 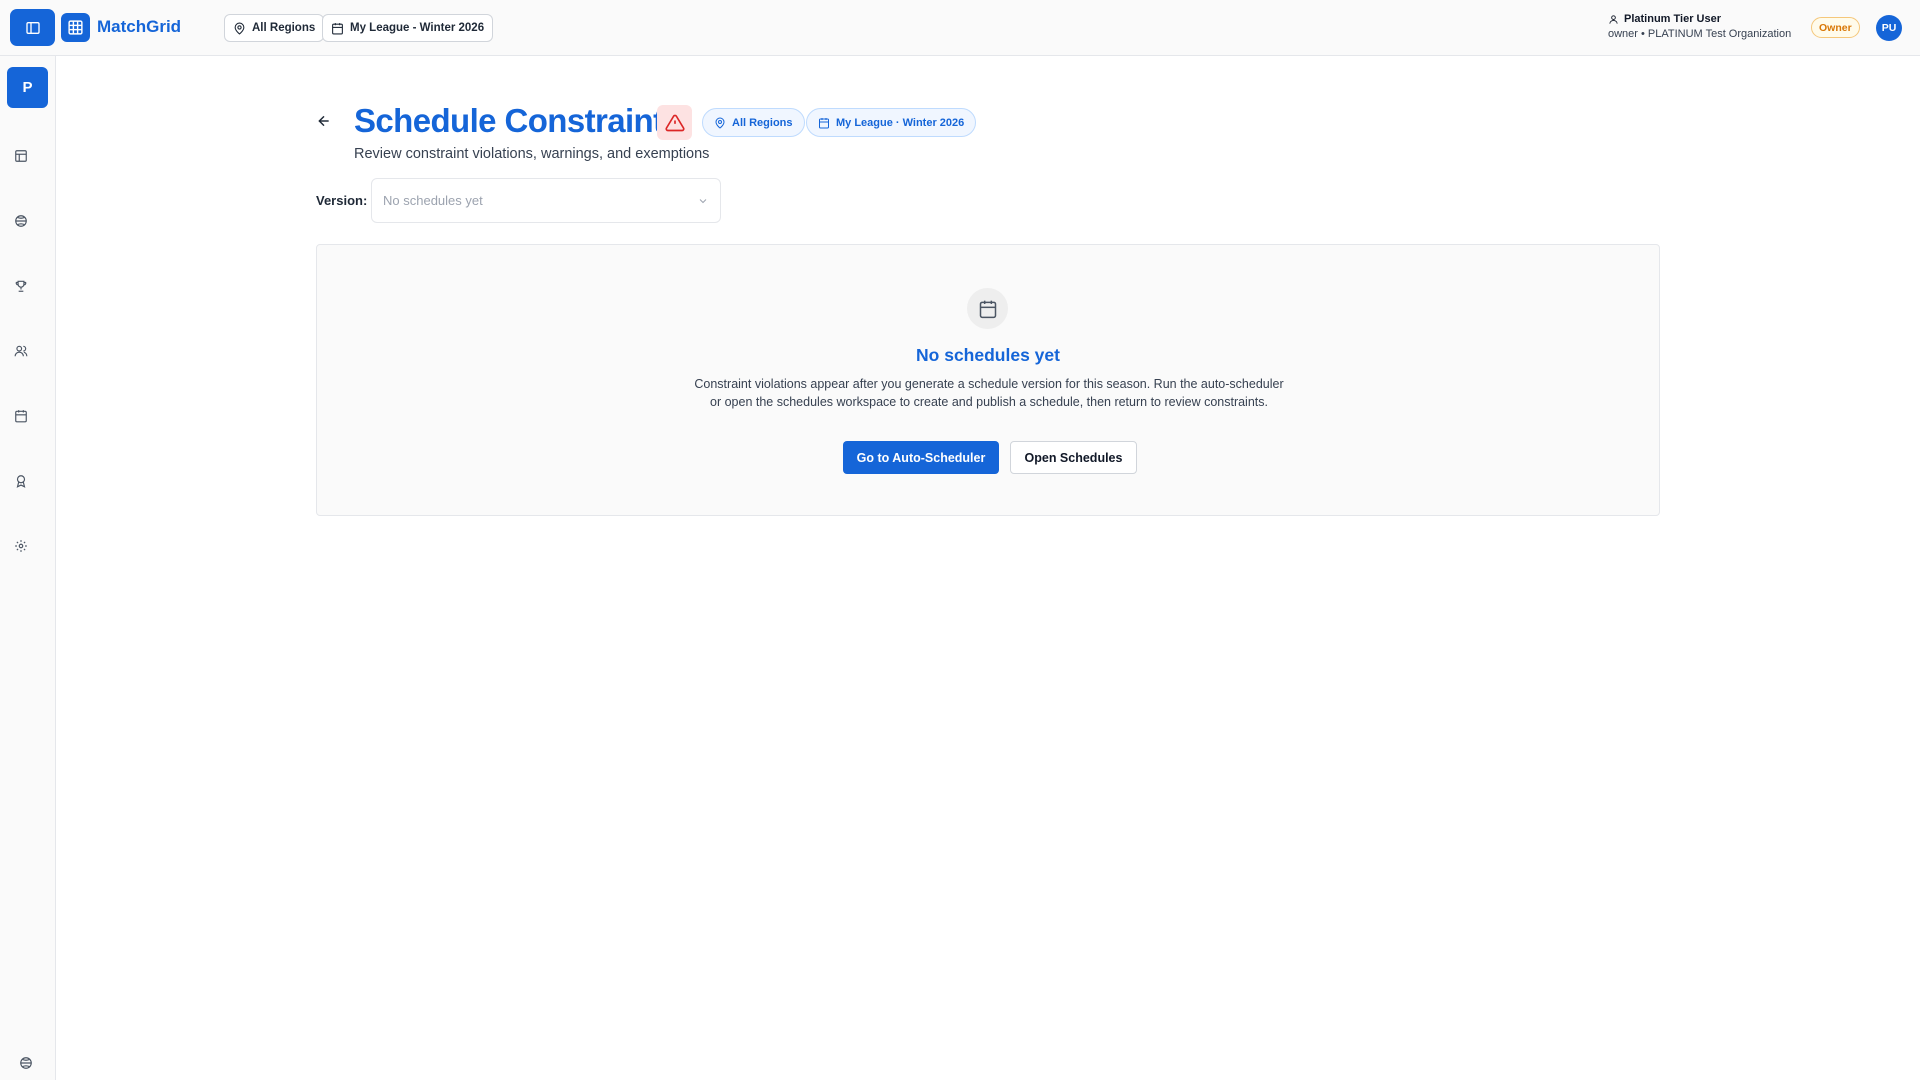 I want to click on sidebar-toggle-button, so click(x=32, y=27).